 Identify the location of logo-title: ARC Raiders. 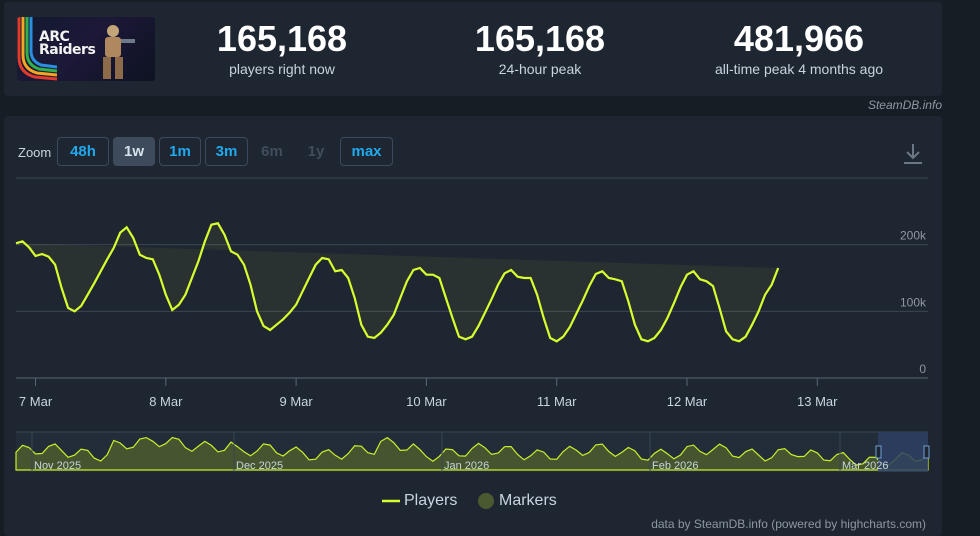
(67, 43).